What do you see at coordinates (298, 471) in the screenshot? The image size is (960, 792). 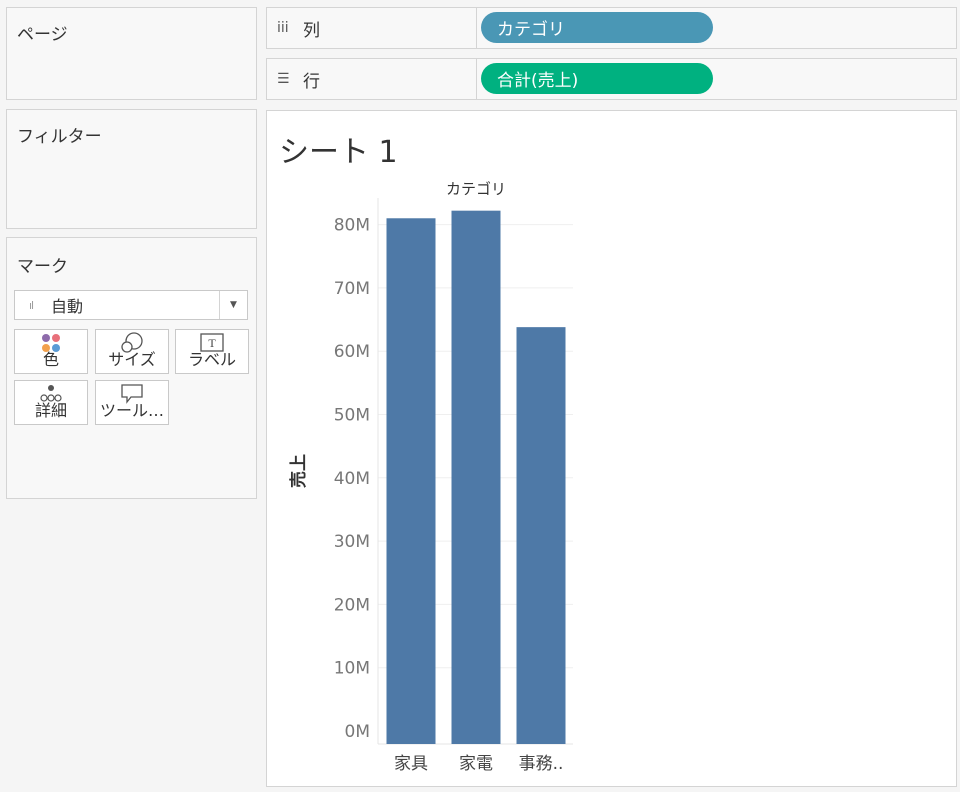 I see `y-axis-title: 売上` at bounding box center [298, 471].